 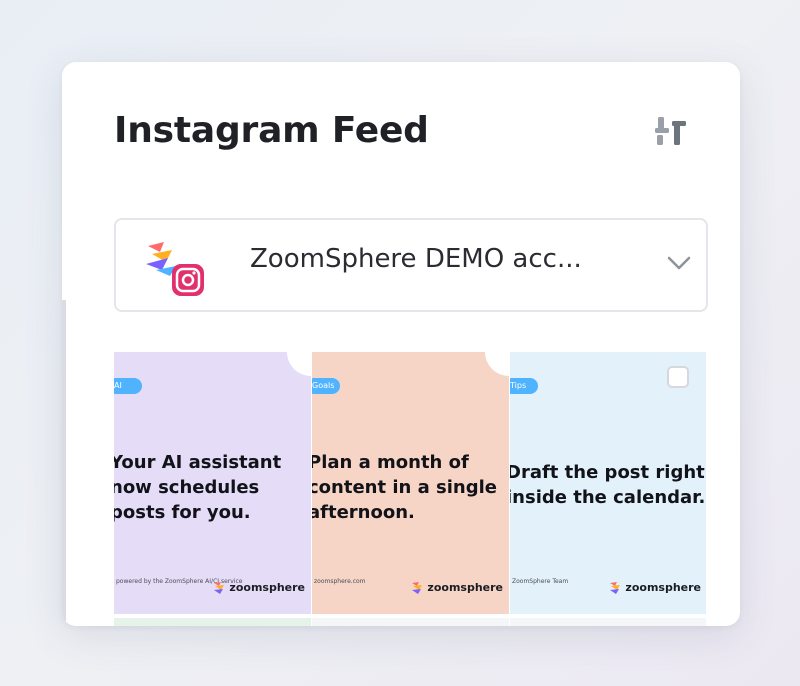 What do you see at coordinates (182, 512) in the screenshot?
I see `post-caption-line: posts for you.` at bounding box center [182, 512].